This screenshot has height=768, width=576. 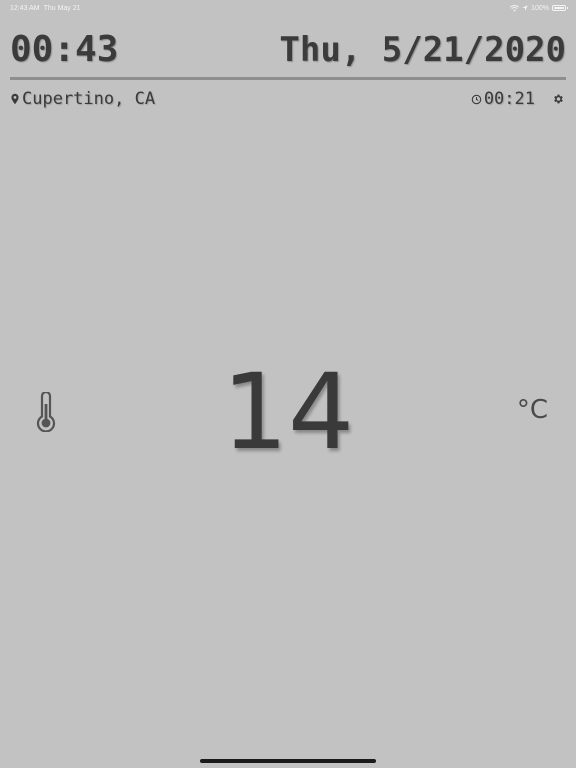 What do you see at coordinates (25, 8) in the screenshot?
I see `status-time: 12:43 AM` at bounding box center [25, 8].